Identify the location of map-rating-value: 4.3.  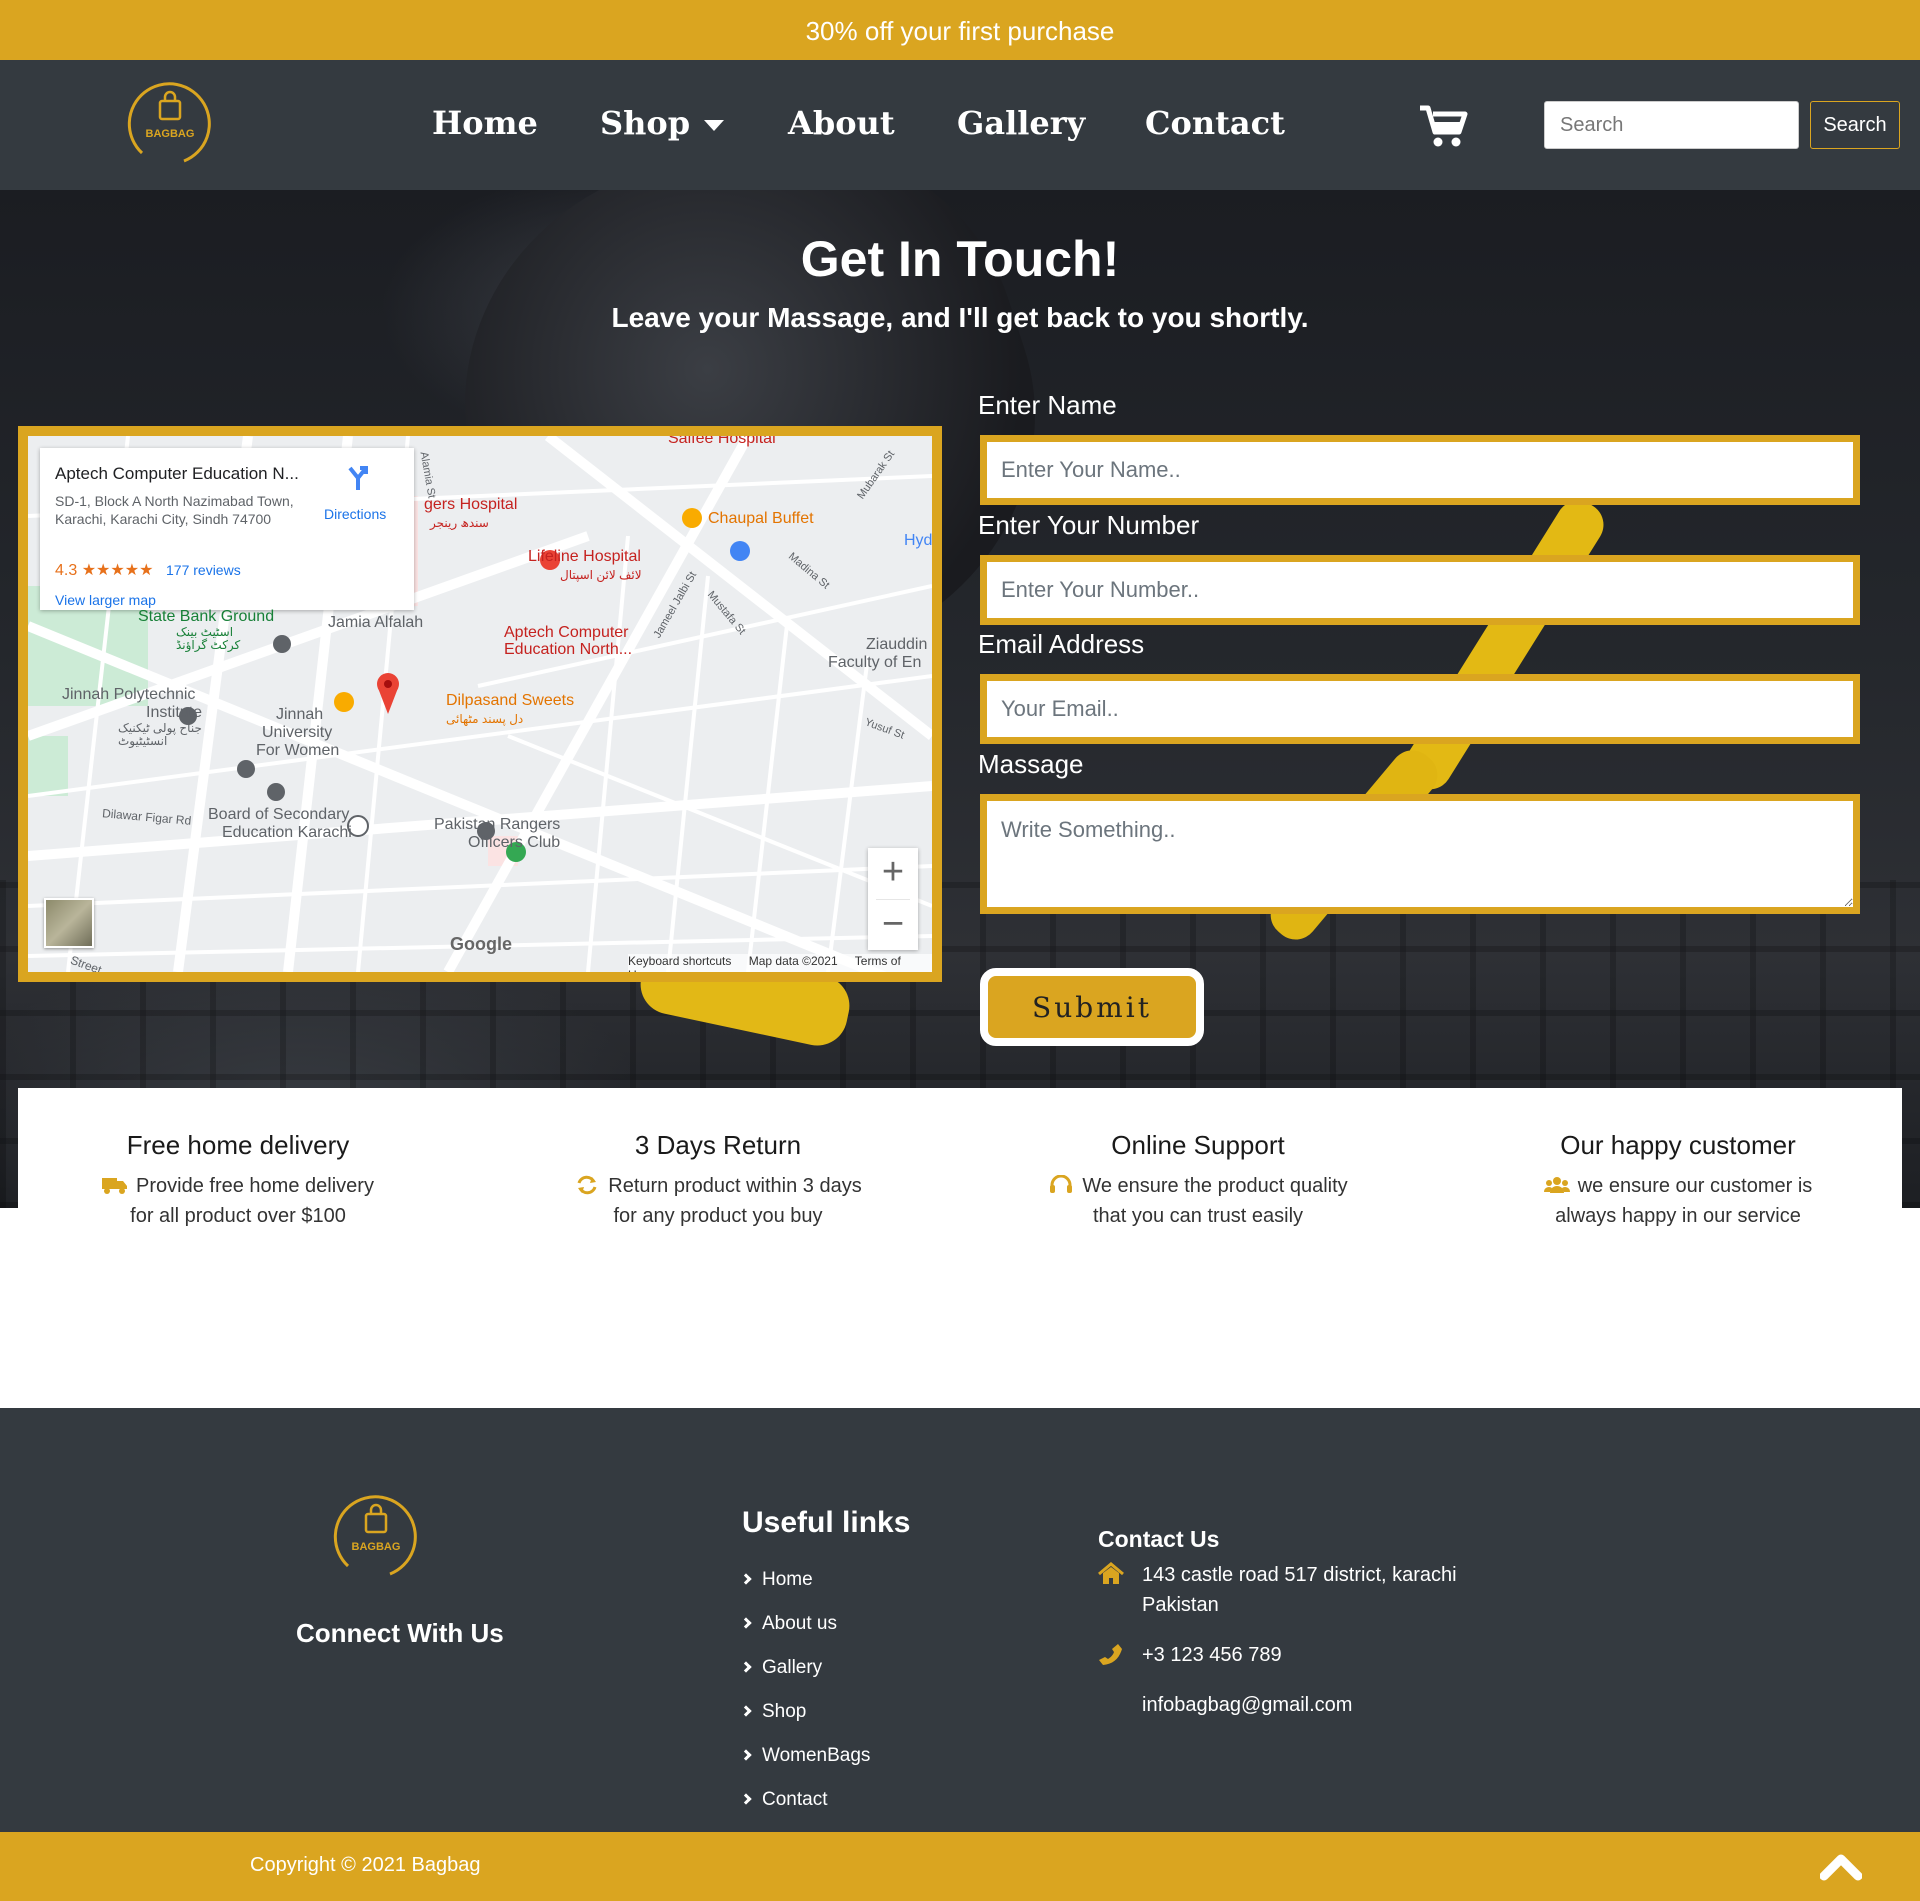
(66, 570).